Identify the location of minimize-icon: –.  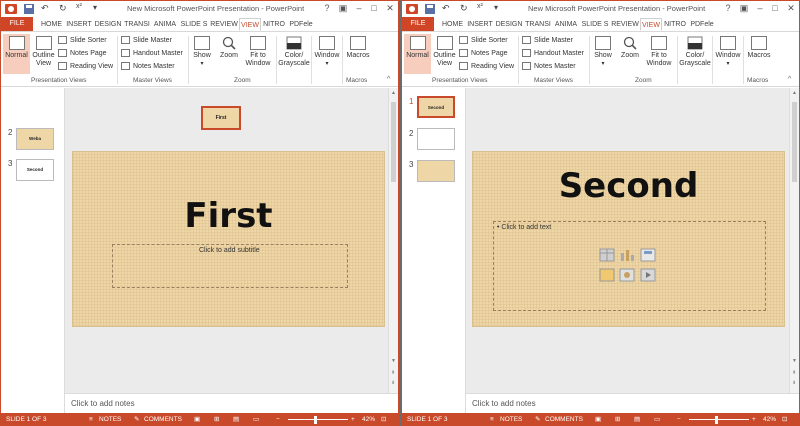
(760, 8).